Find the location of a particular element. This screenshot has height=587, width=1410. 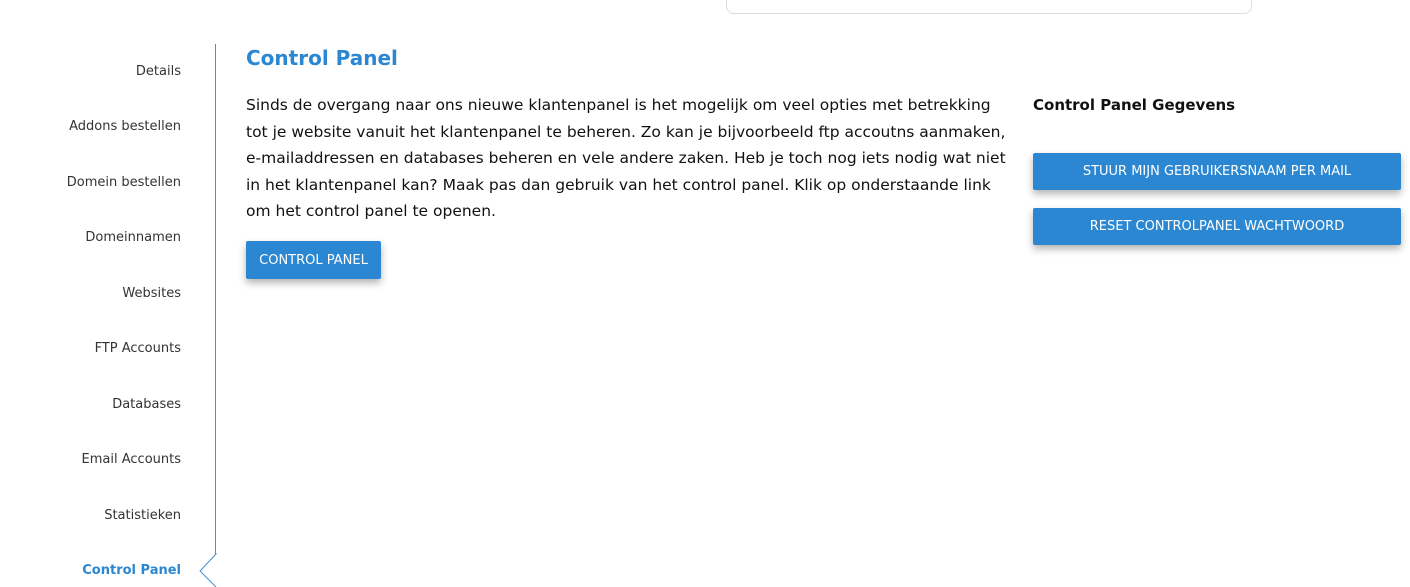

sidebar-item-websites: Websites is located at coordinates (151, 293).